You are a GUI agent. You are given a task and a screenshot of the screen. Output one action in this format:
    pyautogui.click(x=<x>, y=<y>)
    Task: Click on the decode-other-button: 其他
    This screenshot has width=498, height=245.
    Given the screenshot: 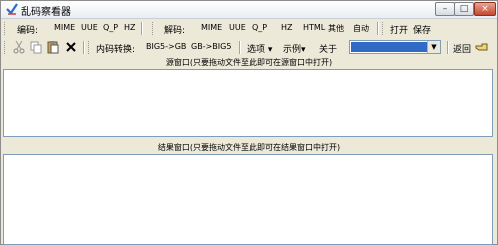 What is the action you would take?
    pyautogui.click(x=336, y=28)
    